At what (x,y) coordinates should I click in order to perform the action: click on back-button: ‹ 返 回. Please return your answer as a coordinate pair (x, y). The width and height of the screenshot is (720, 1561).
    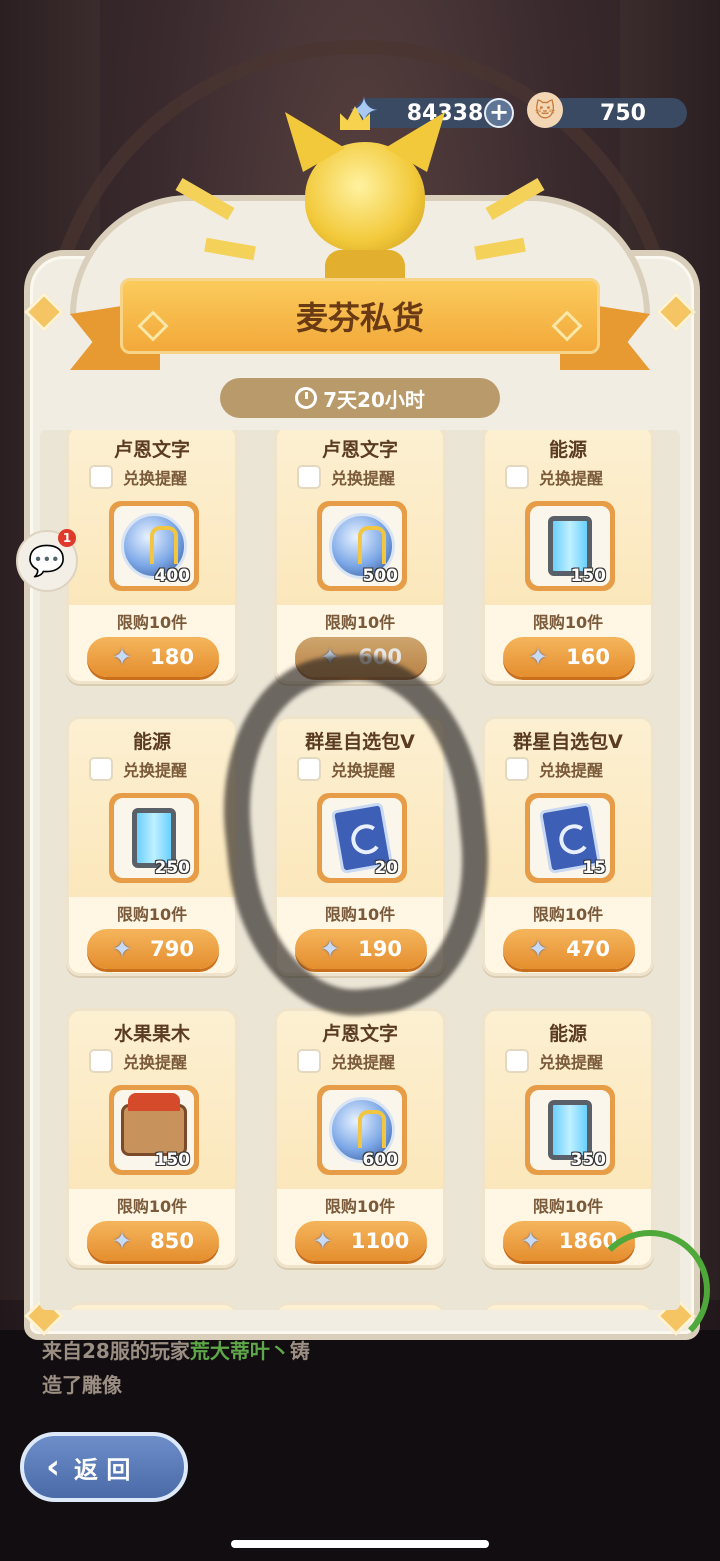
    Looking at the image, I should click on (104, 1467).